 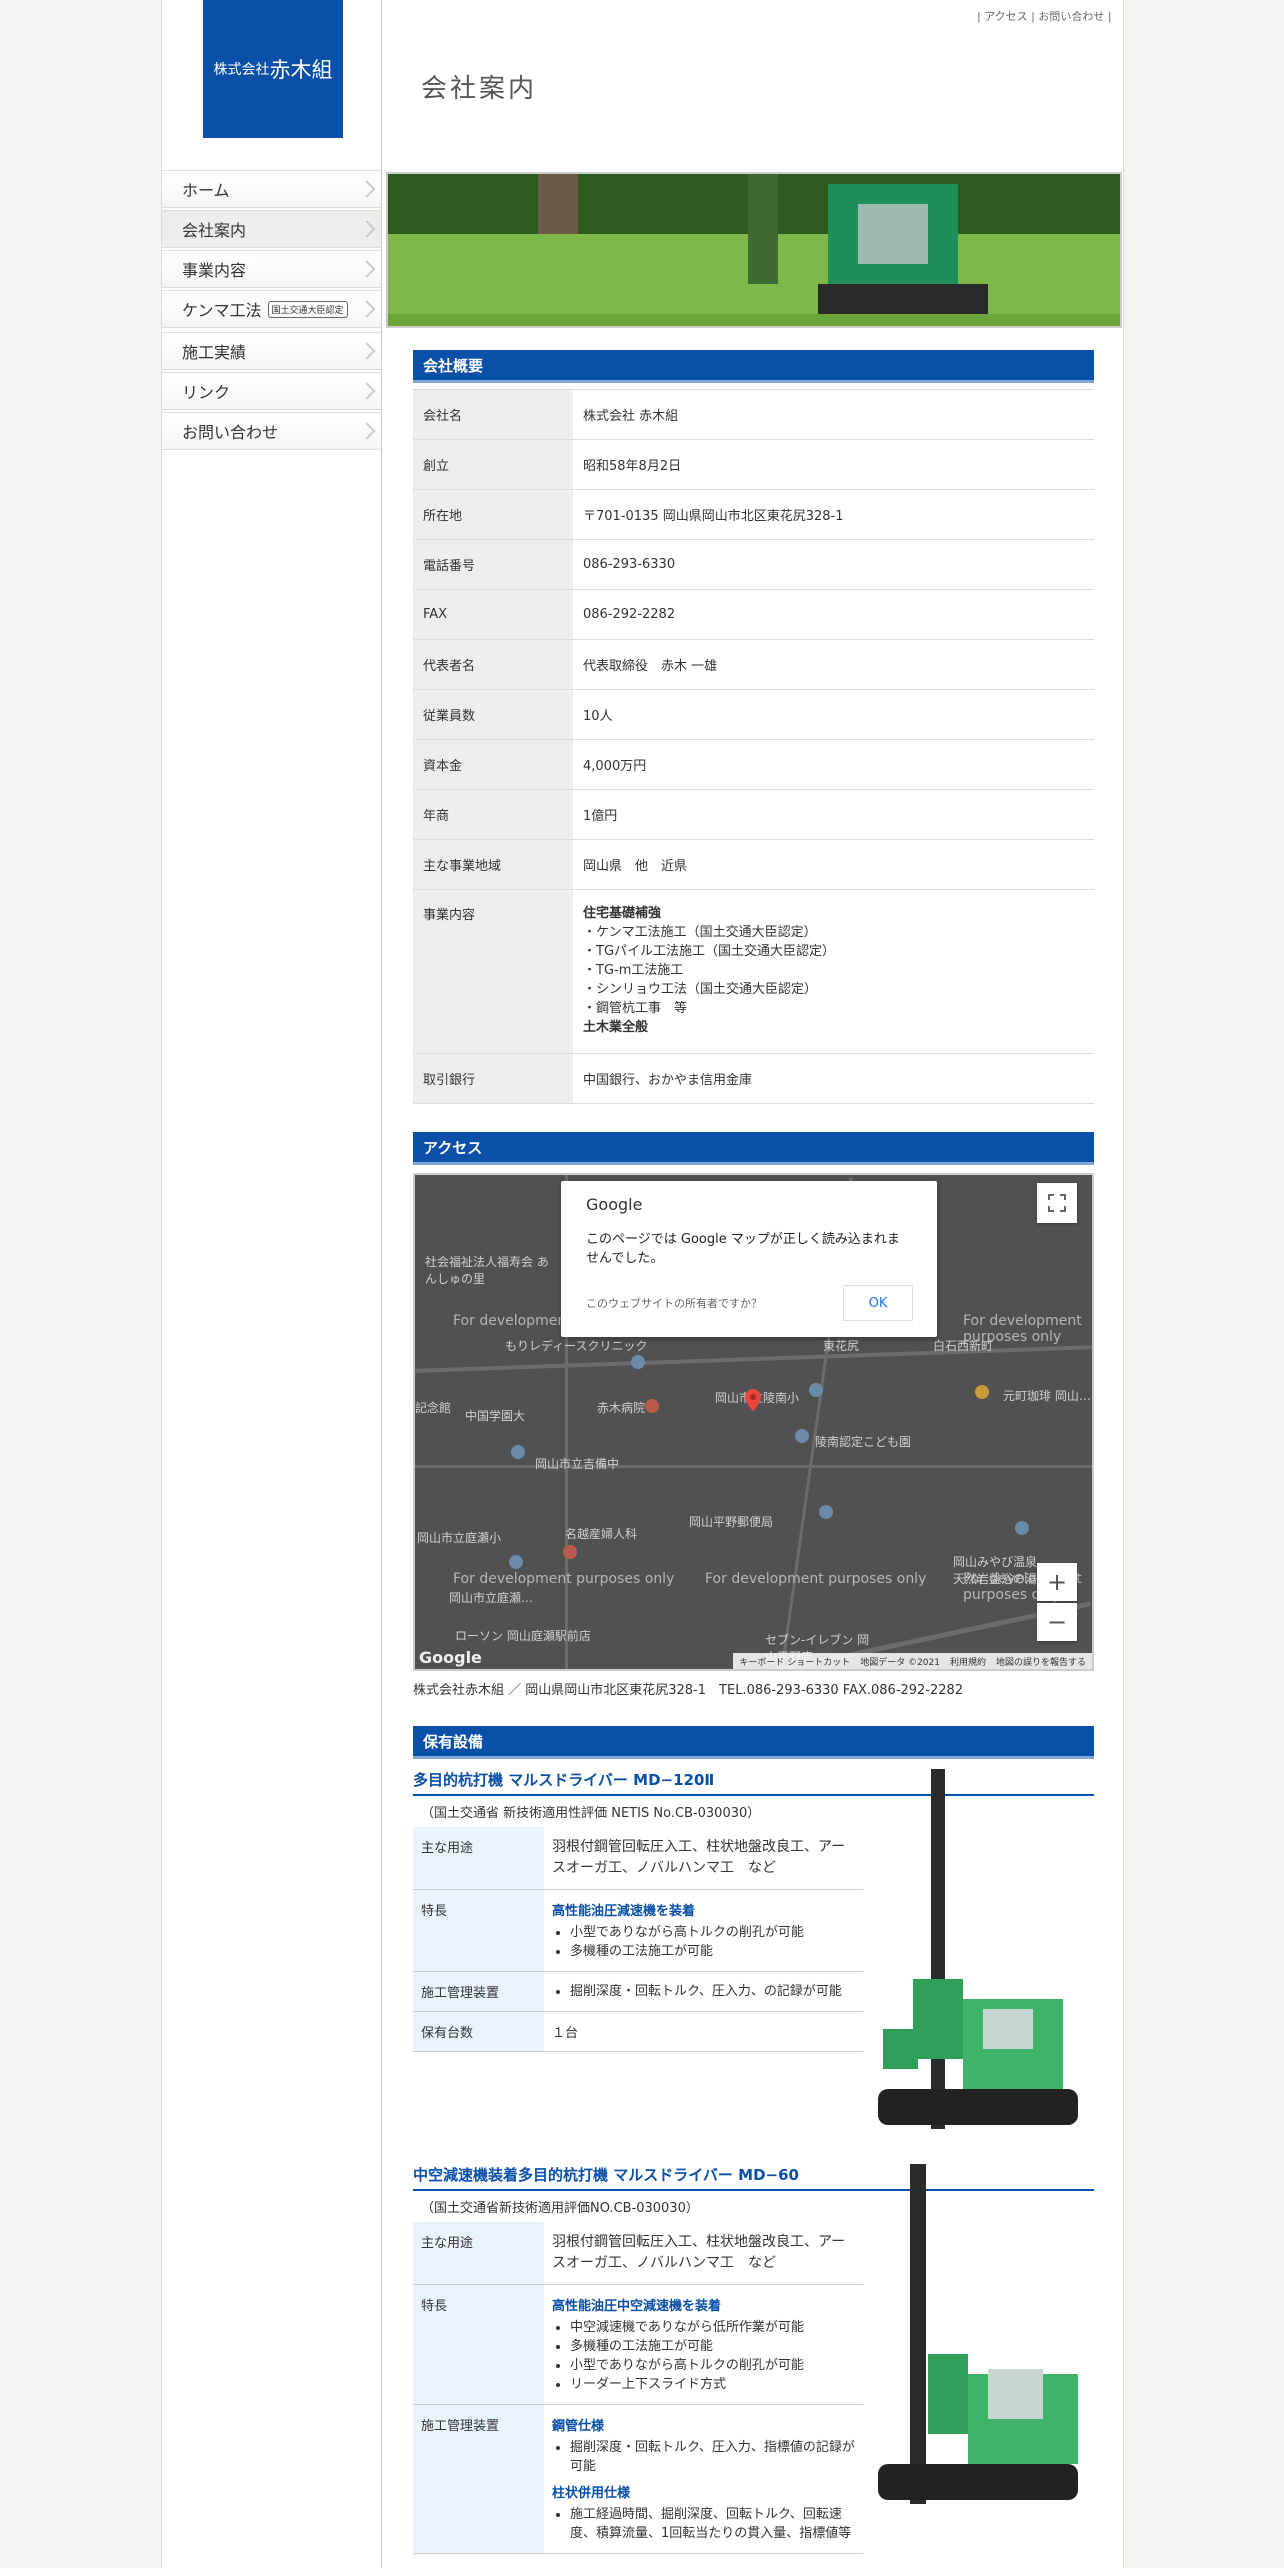 I want to click on nav-item-label: 施工実績, so click(x=214, y=352).